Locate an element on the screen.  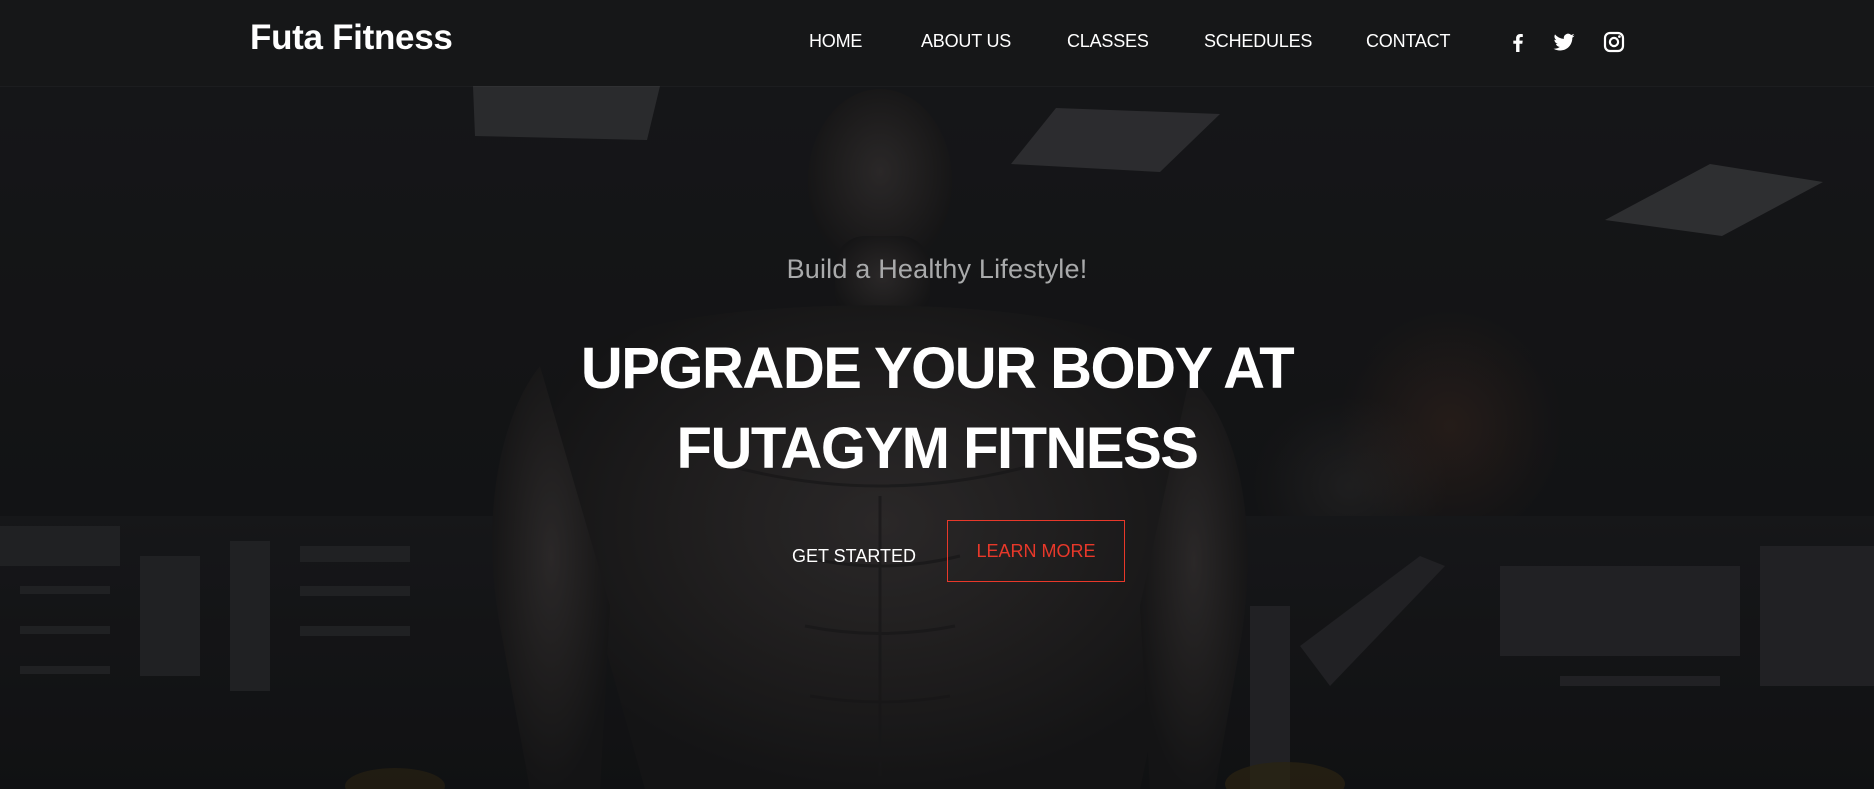
nav-link-contact: CONTACT is located at coordinates (1408, 41).